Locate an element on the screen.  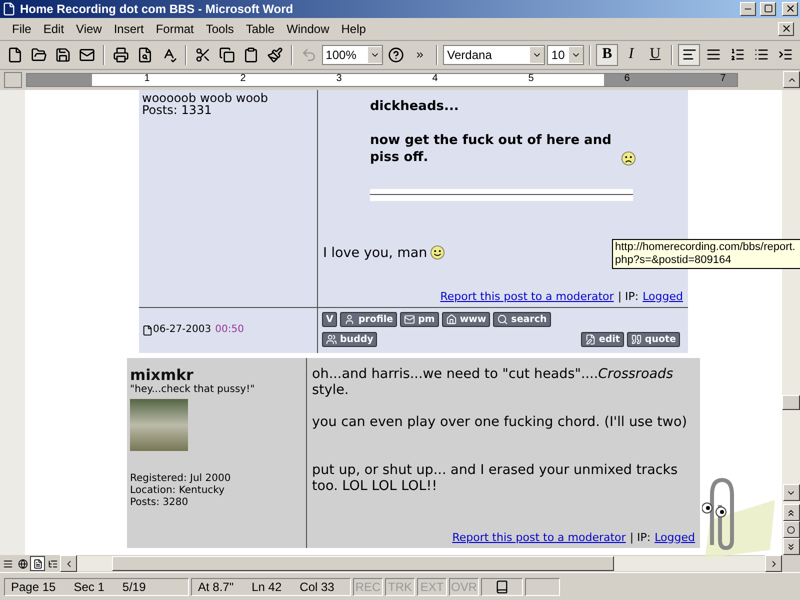
print-preview-icon is located at coordinates (144, 54).